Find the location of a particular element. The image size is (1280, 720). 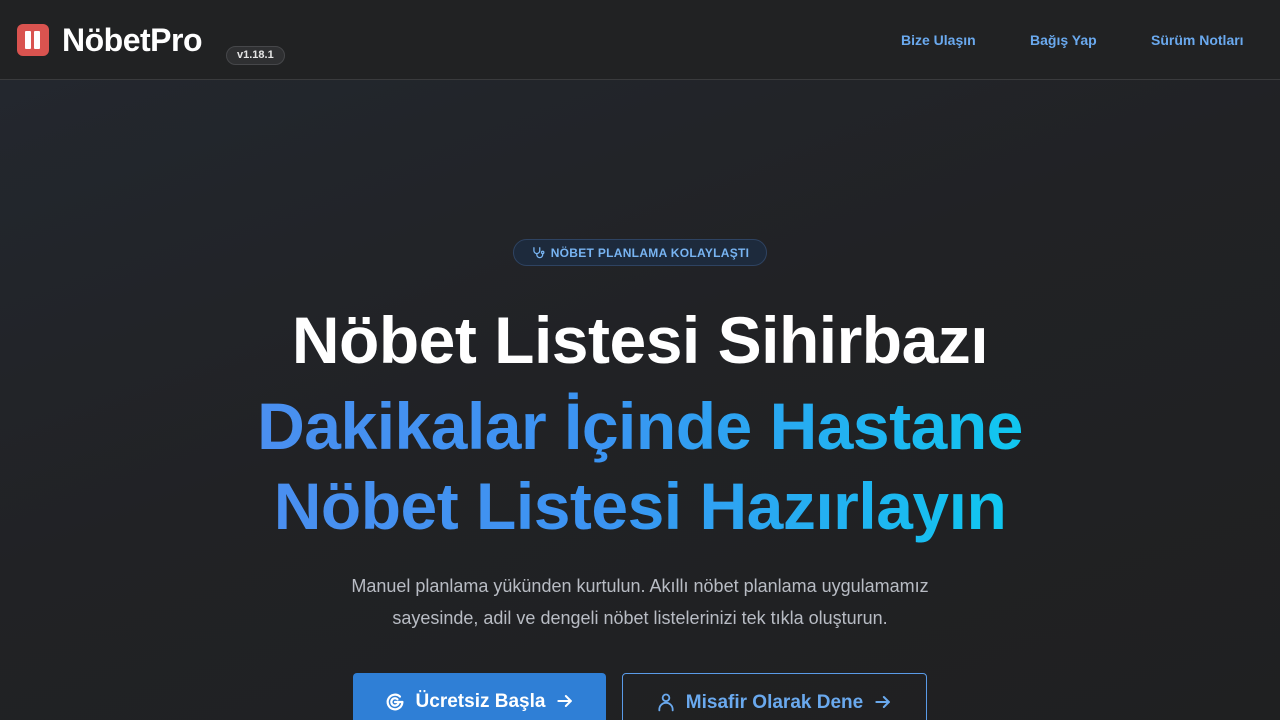

nav-contact-link: Bize Ulaşın is located at coordinates (938, 40).